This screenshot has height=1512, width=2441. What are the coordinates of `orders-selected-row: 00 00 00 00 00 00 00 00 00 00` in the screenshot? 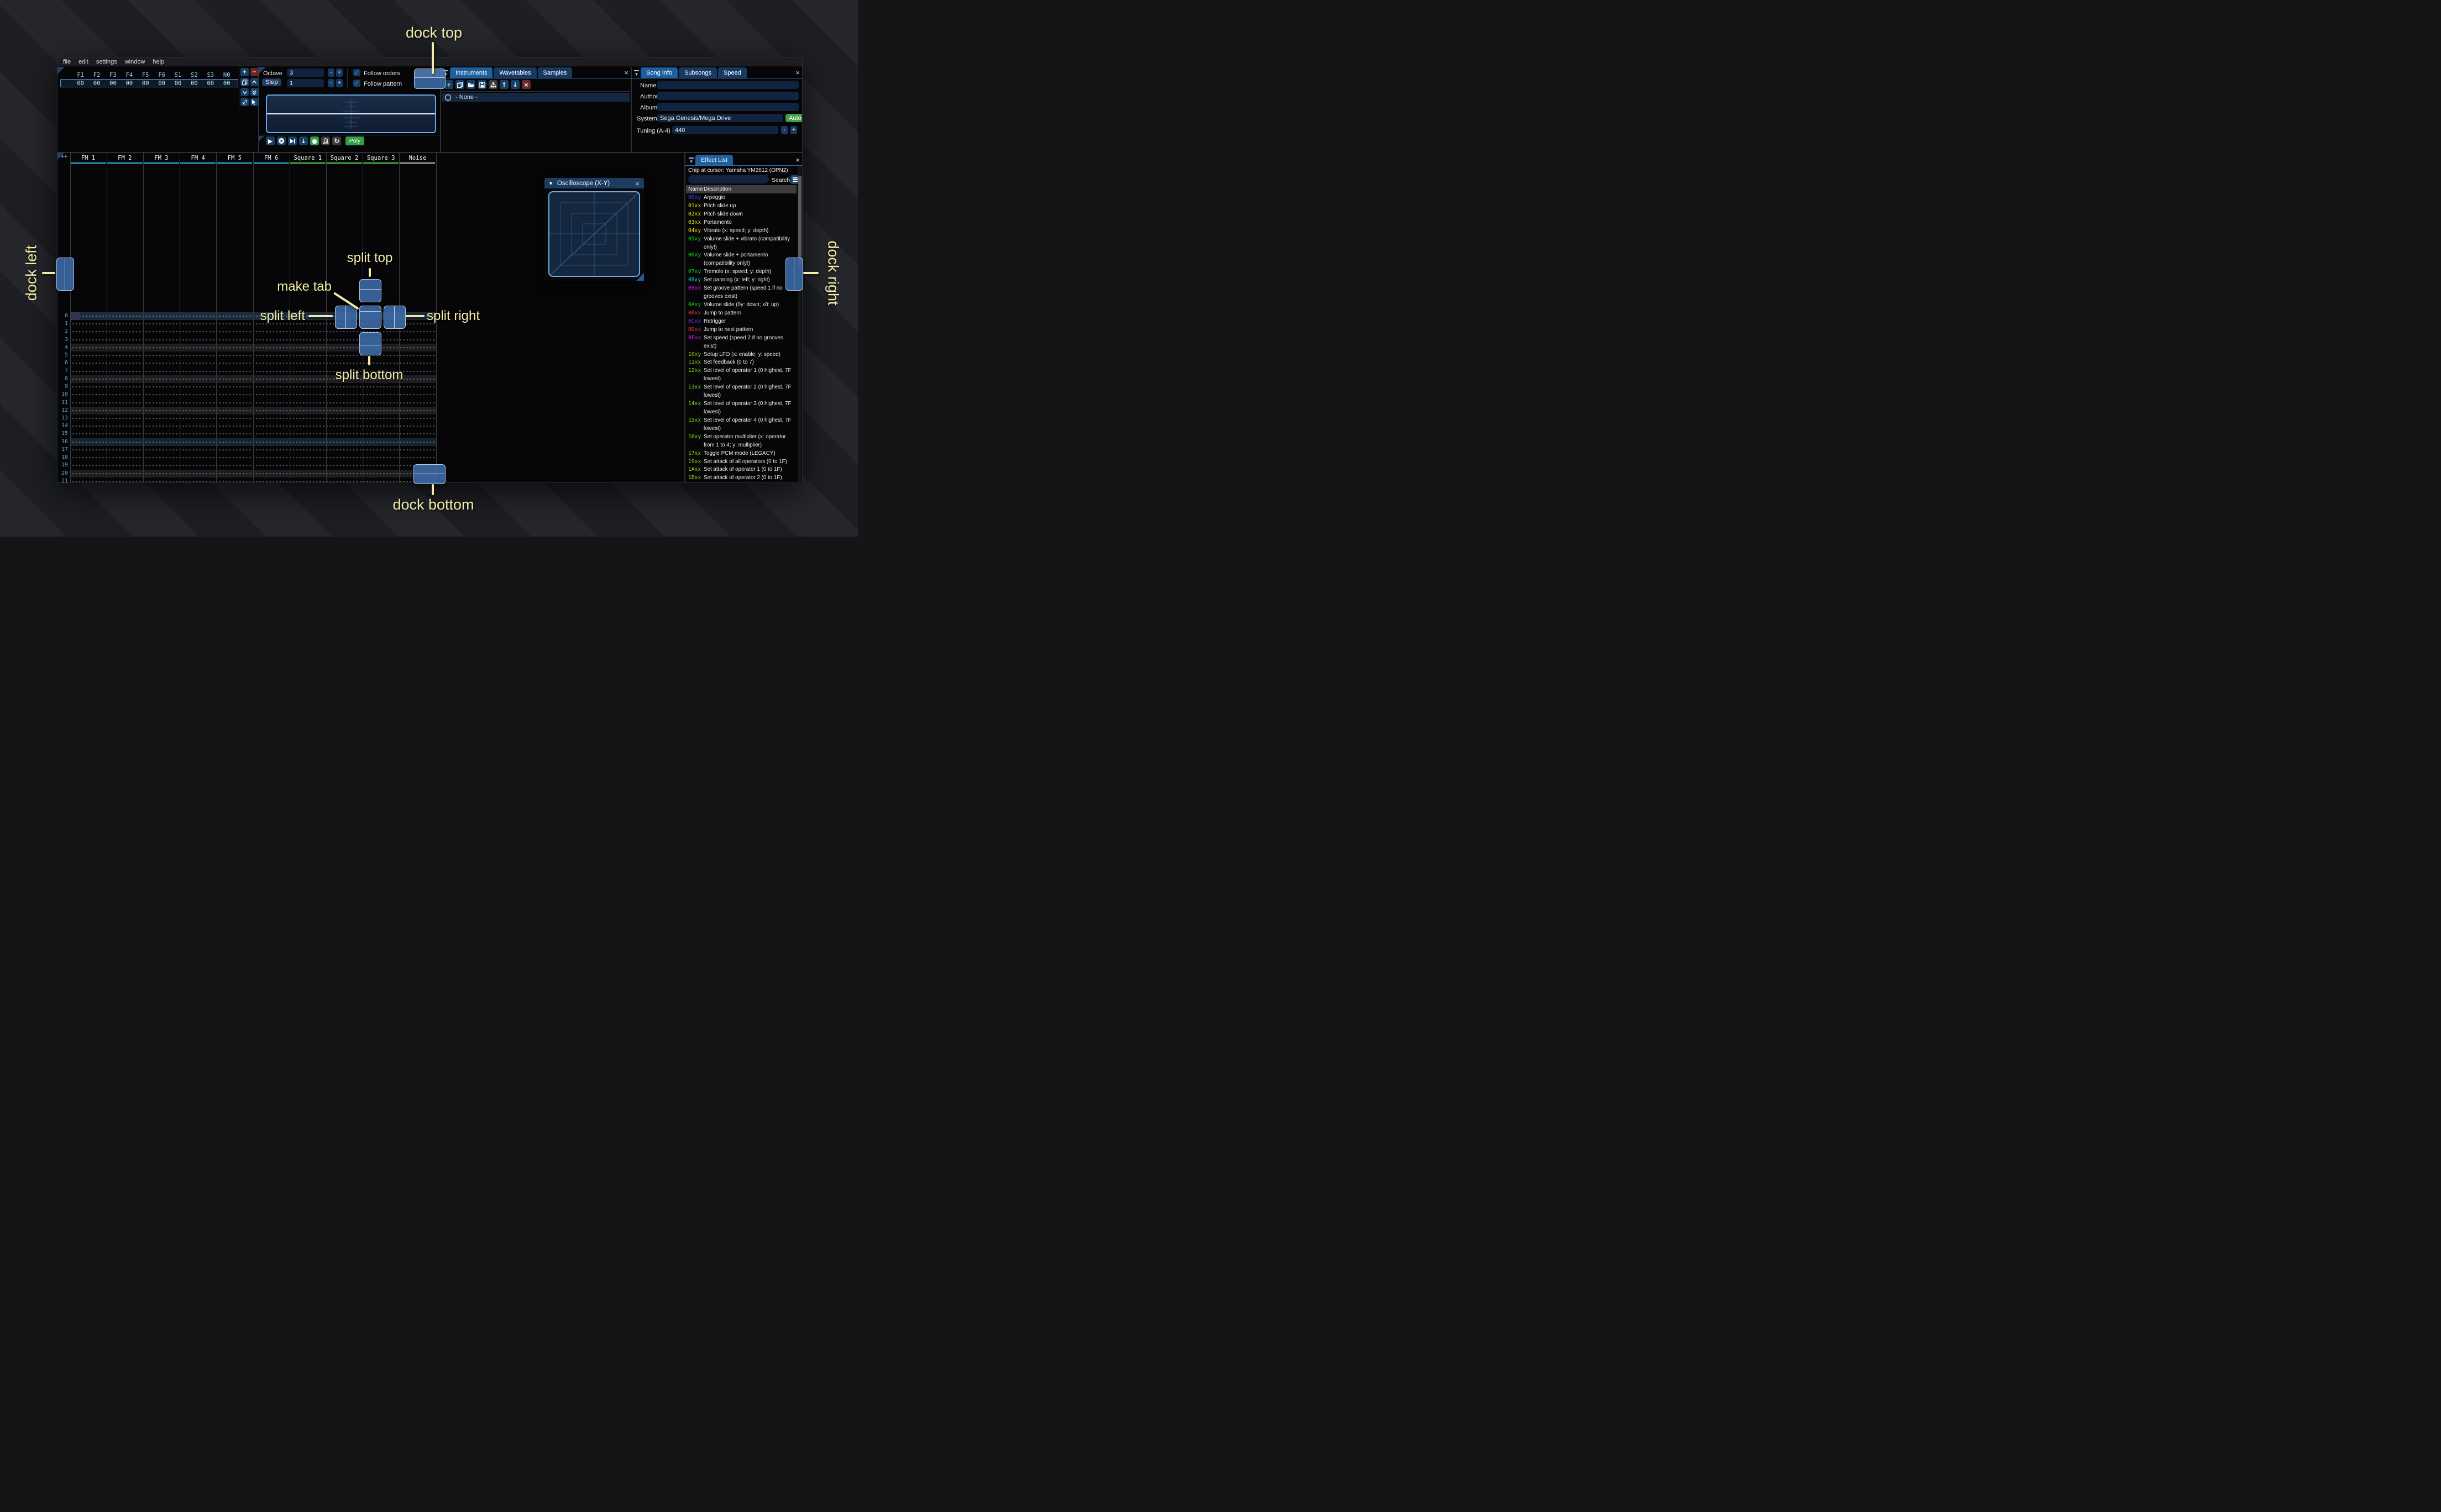 It's located at (149, 83).